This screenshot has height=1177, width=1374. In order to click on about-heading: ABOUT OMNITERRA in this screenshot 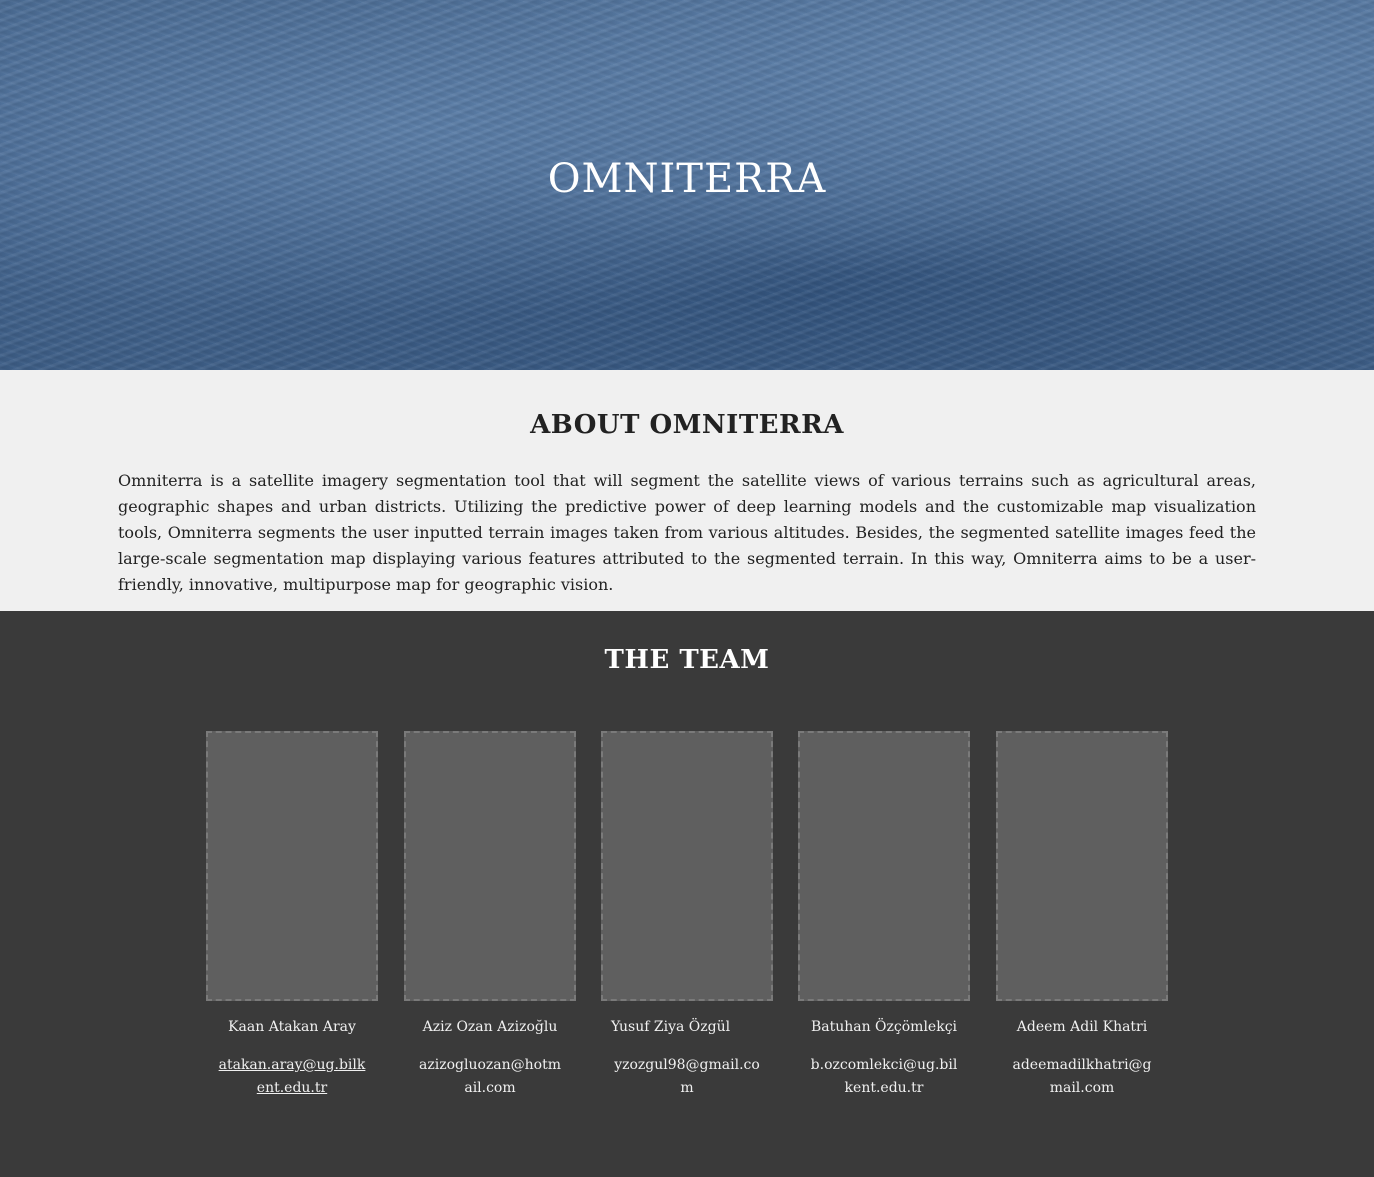, I will do `click(687, 425)`.